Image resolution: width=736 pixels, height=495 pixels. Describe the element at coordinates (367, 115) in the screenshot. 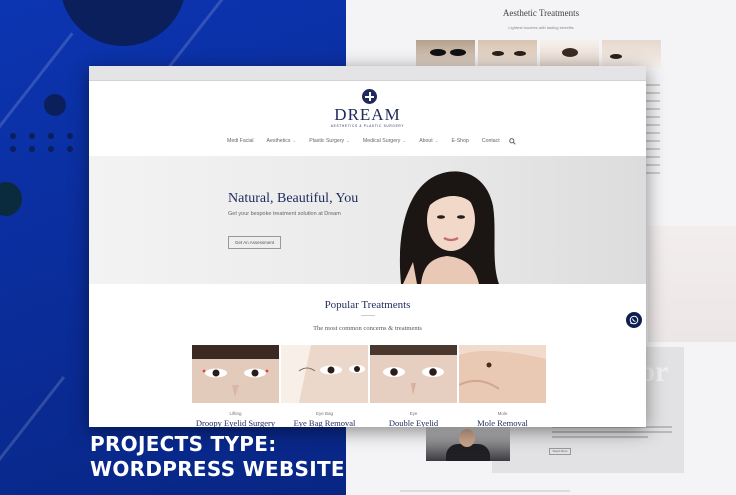

I see `logo-name: DREAM` at that location.